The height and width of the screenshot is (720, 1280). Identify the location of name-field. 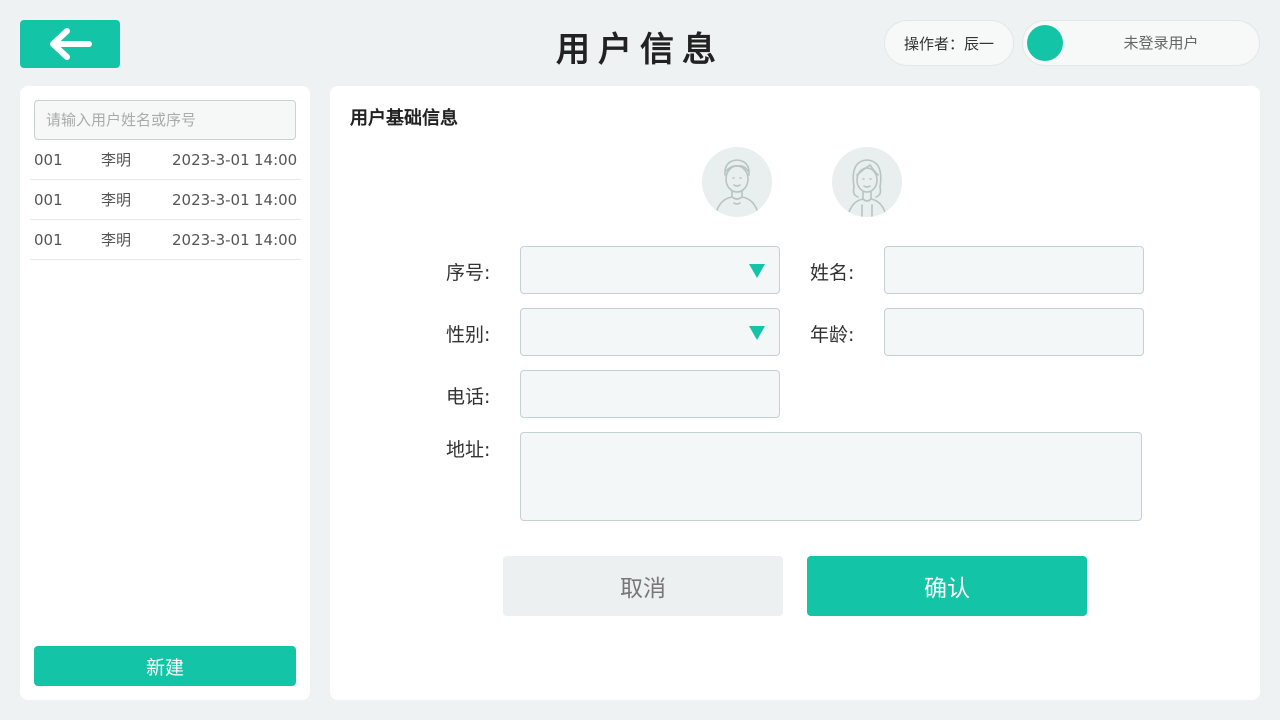
(1014, 270).